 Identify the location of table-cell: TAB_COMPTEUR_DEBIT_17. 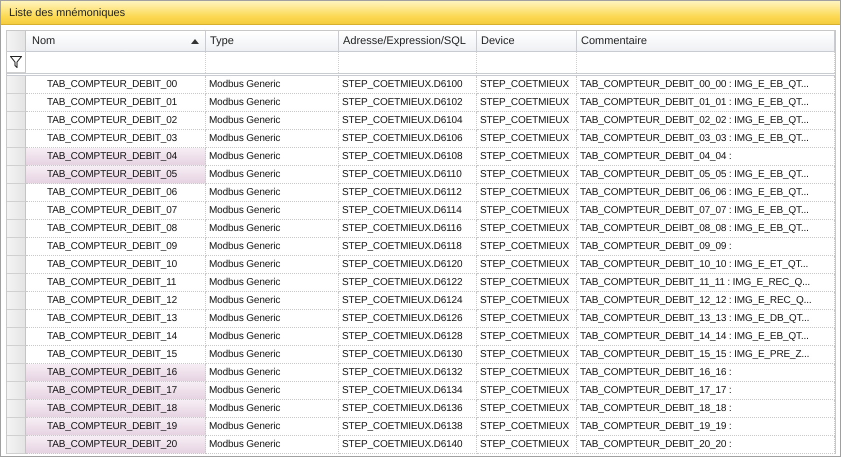
(116, 391).